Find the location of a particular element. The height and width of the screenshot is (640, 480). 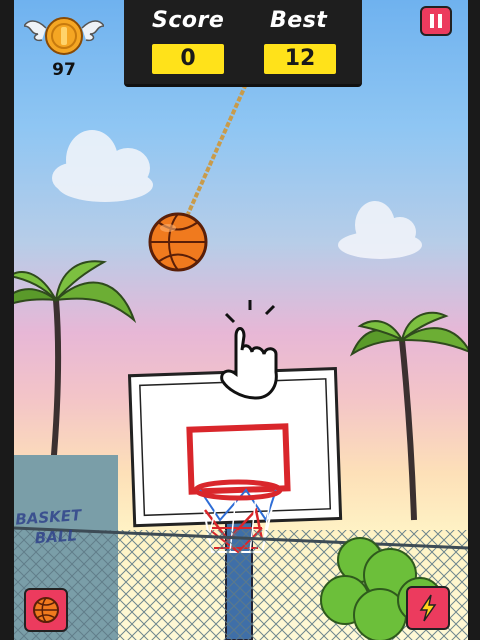

lightning-icon is located at coordinates (428, 608).